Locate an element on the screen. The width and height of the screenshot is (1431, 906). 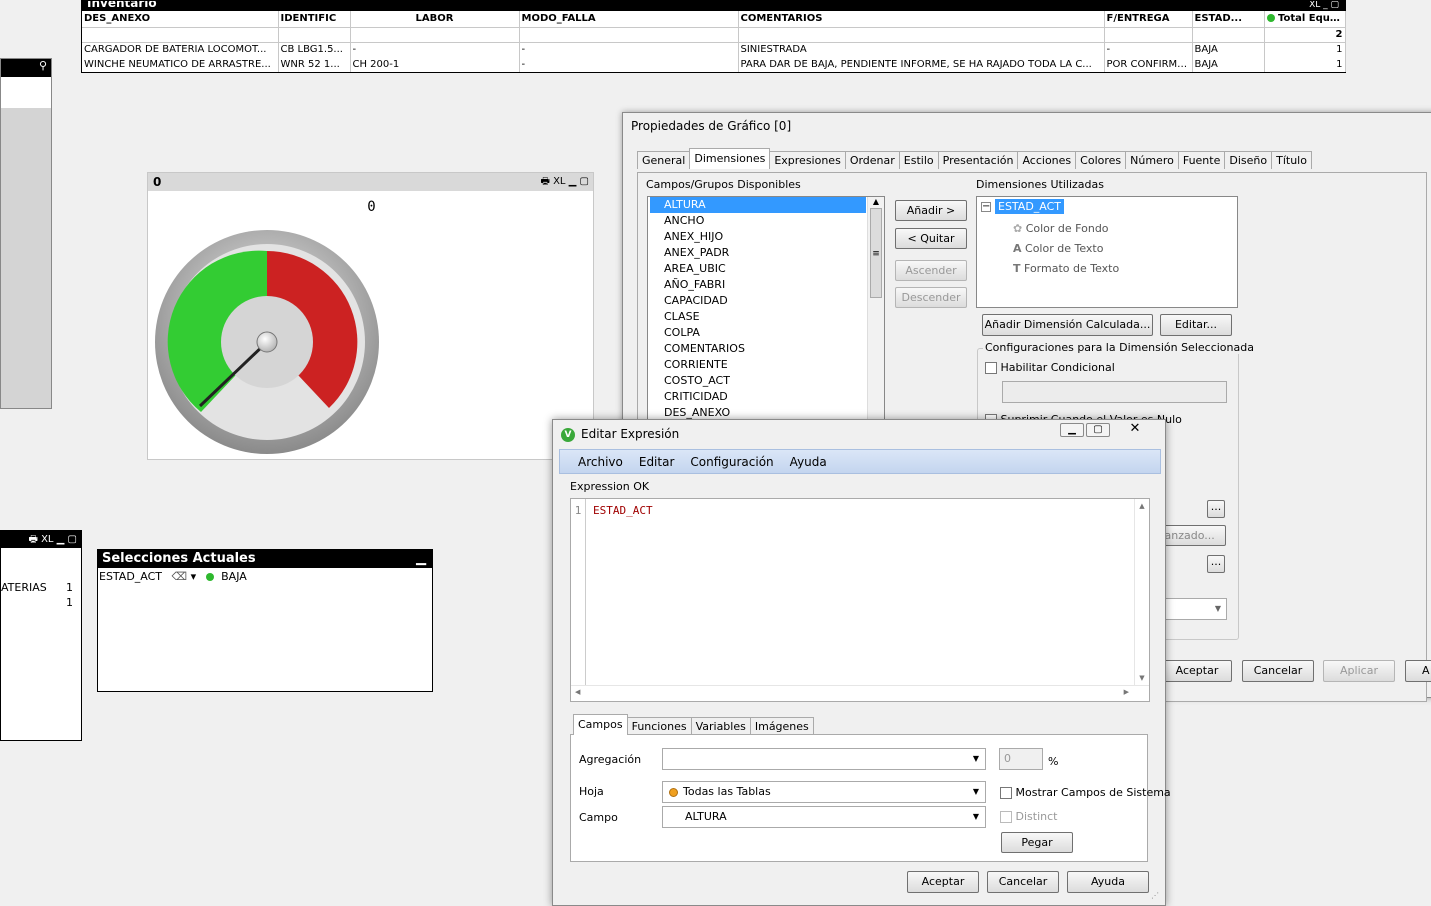
gauge-caption-icons: 🖶 XL ▁ ▢ is located at coordinates (564, 182).